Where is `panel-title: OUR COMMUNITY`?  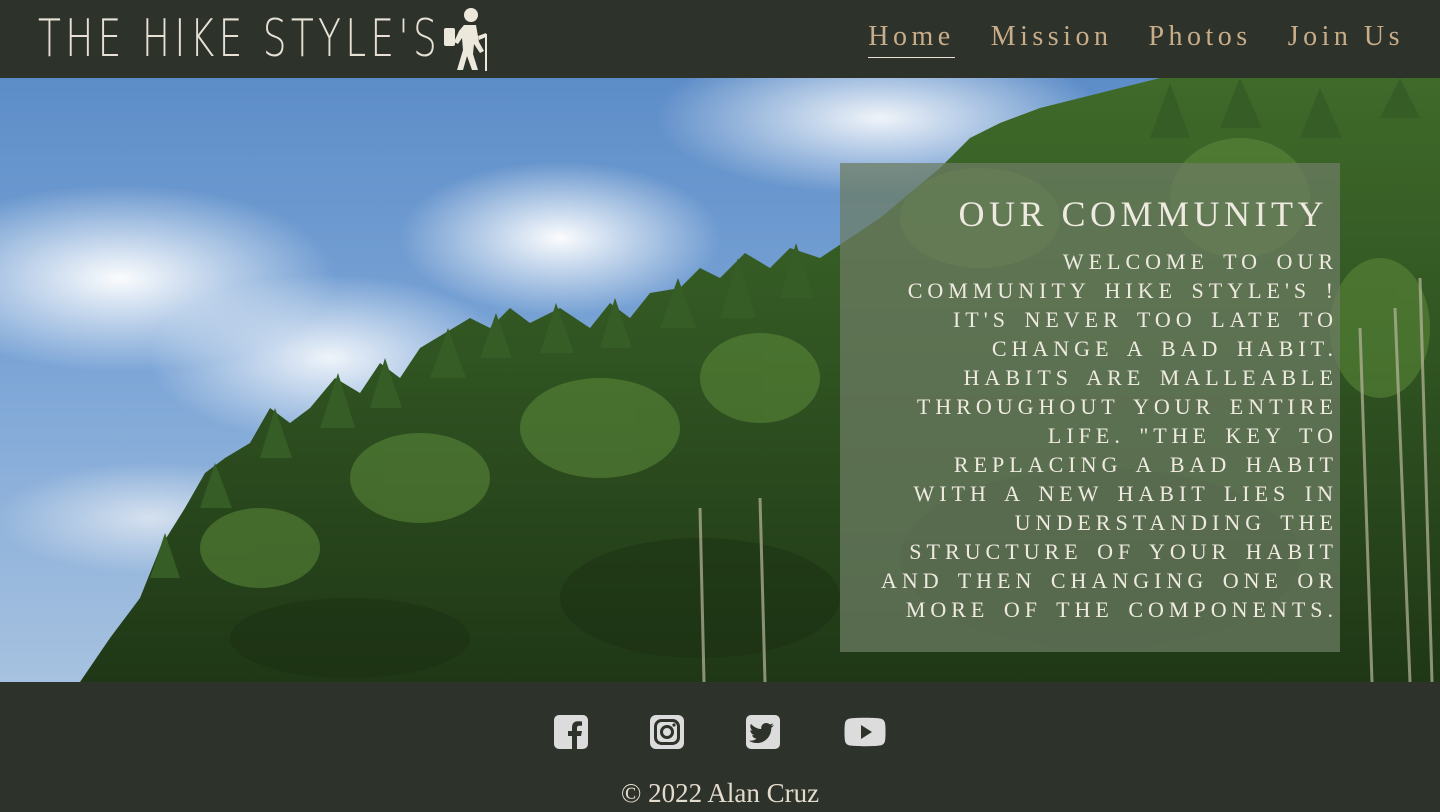
panel-title: OUR COMMUNITY is located at coordinates (1143, 214).